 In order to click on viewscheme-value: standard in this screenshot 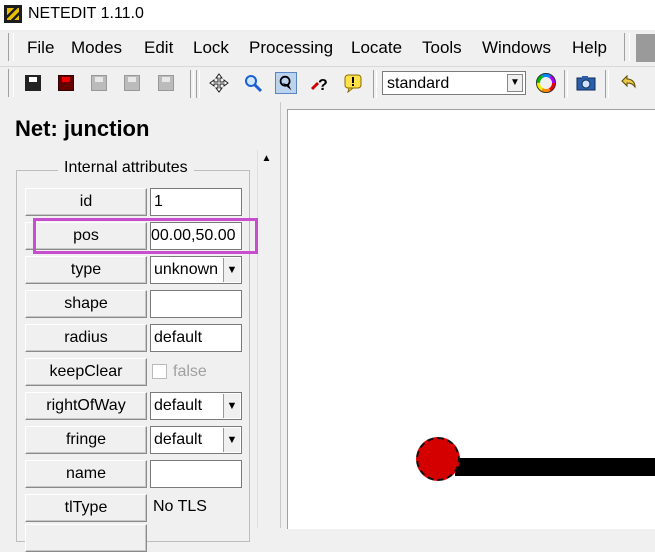, I will do `click(418, 83)`.